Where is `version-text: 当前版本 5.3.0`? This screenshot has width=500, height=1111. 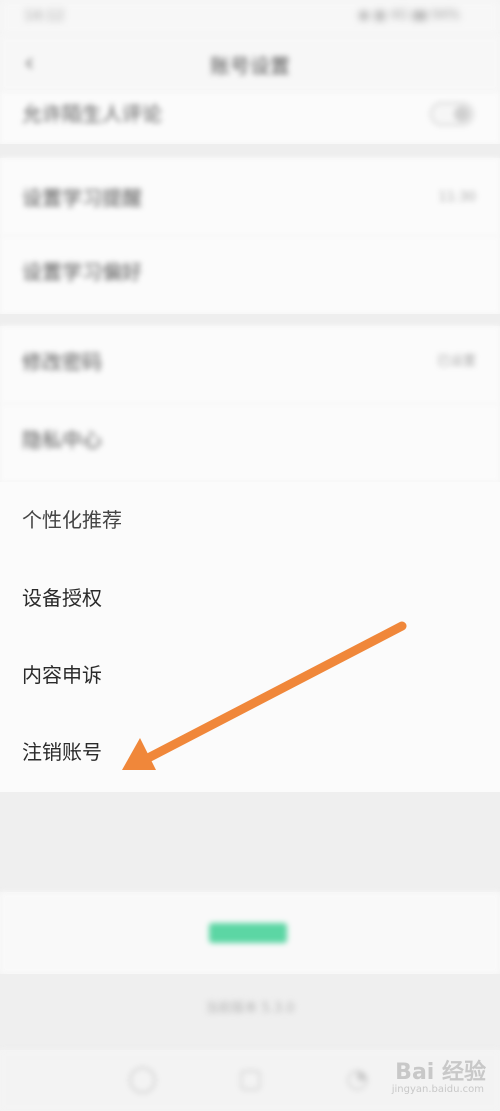
version-text: 当前版本 5.3.0 is located at coordinates (250, 1008).